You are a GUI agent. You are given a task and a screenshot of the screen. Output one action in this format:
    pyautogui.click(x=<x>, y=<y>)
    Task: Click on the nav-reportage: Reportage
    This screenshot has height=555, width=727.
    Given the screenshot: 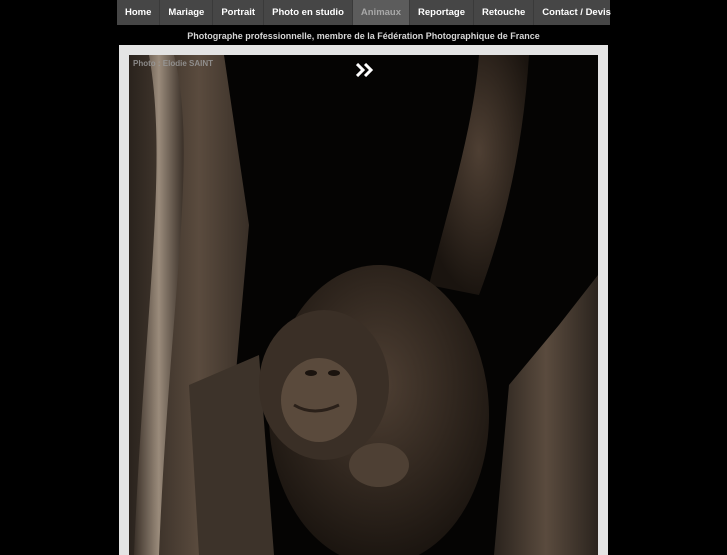 What is the action you would take?
    pyautogui.click(x=442, y=12)
    